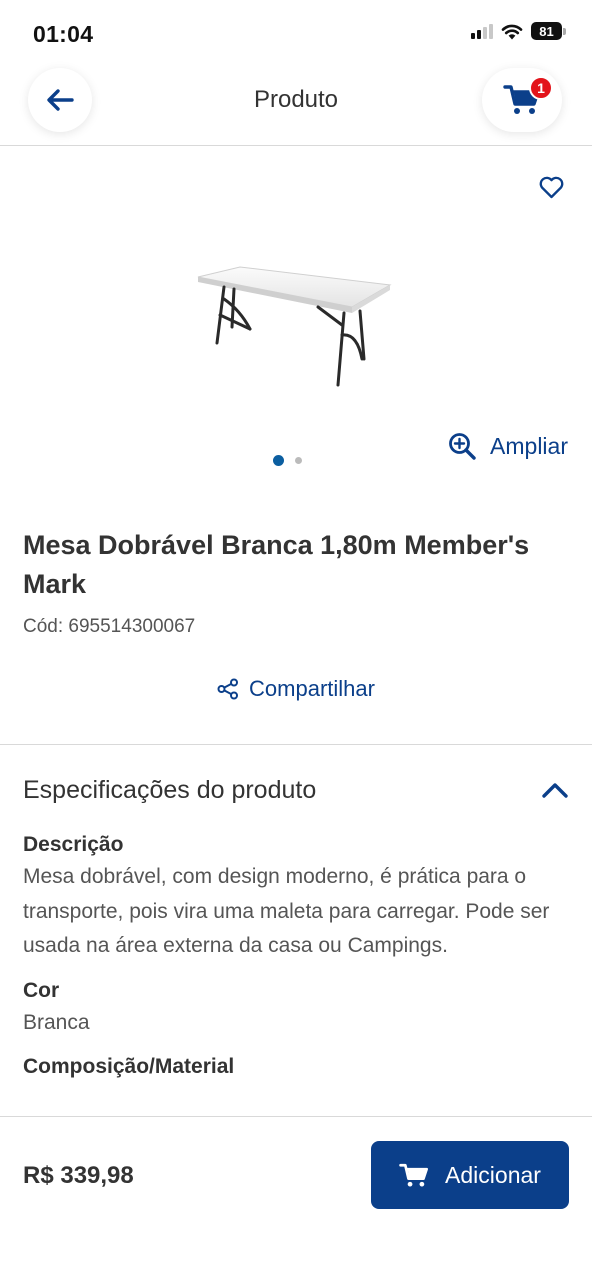 The image size is (592, 1280). What do you see at coordinates (278, 460) in the screenshot?
I see `carousel-dot-active` at bounding box center [278, 460].